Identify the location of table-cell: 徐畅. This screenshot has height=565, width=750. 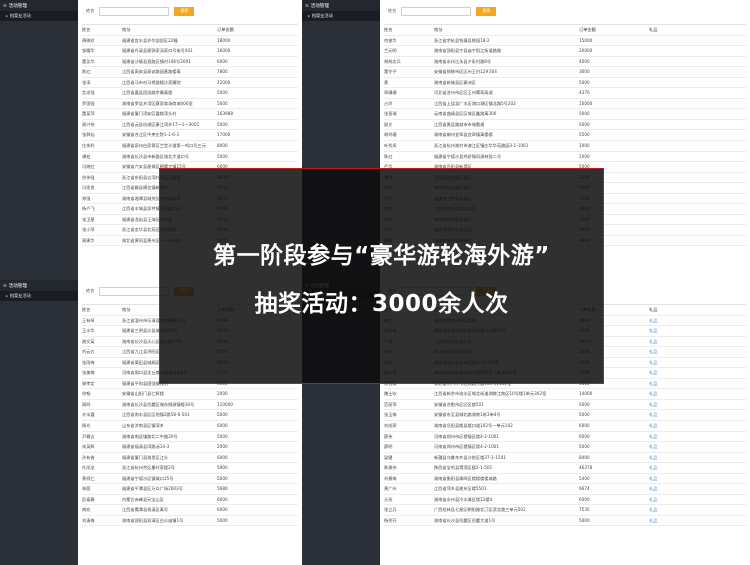
(86, 394).